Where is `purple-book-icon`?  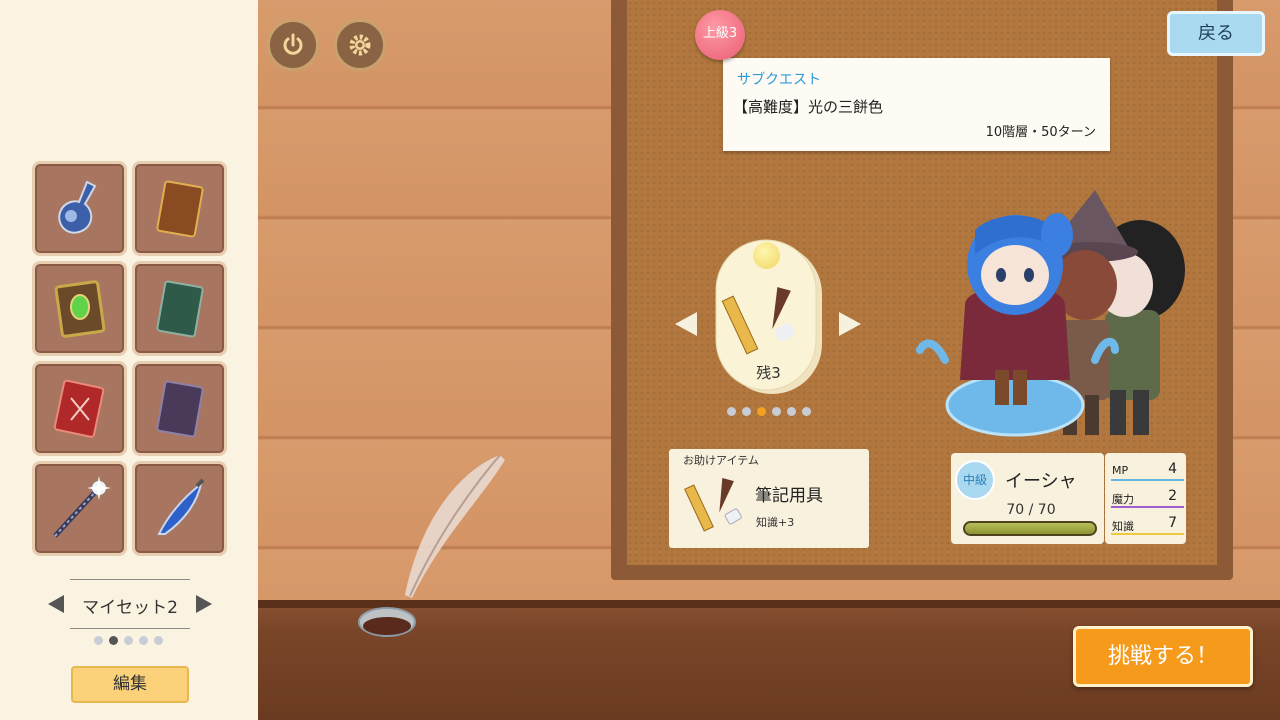 purple-book-icon is located at coordinates (179, 408).